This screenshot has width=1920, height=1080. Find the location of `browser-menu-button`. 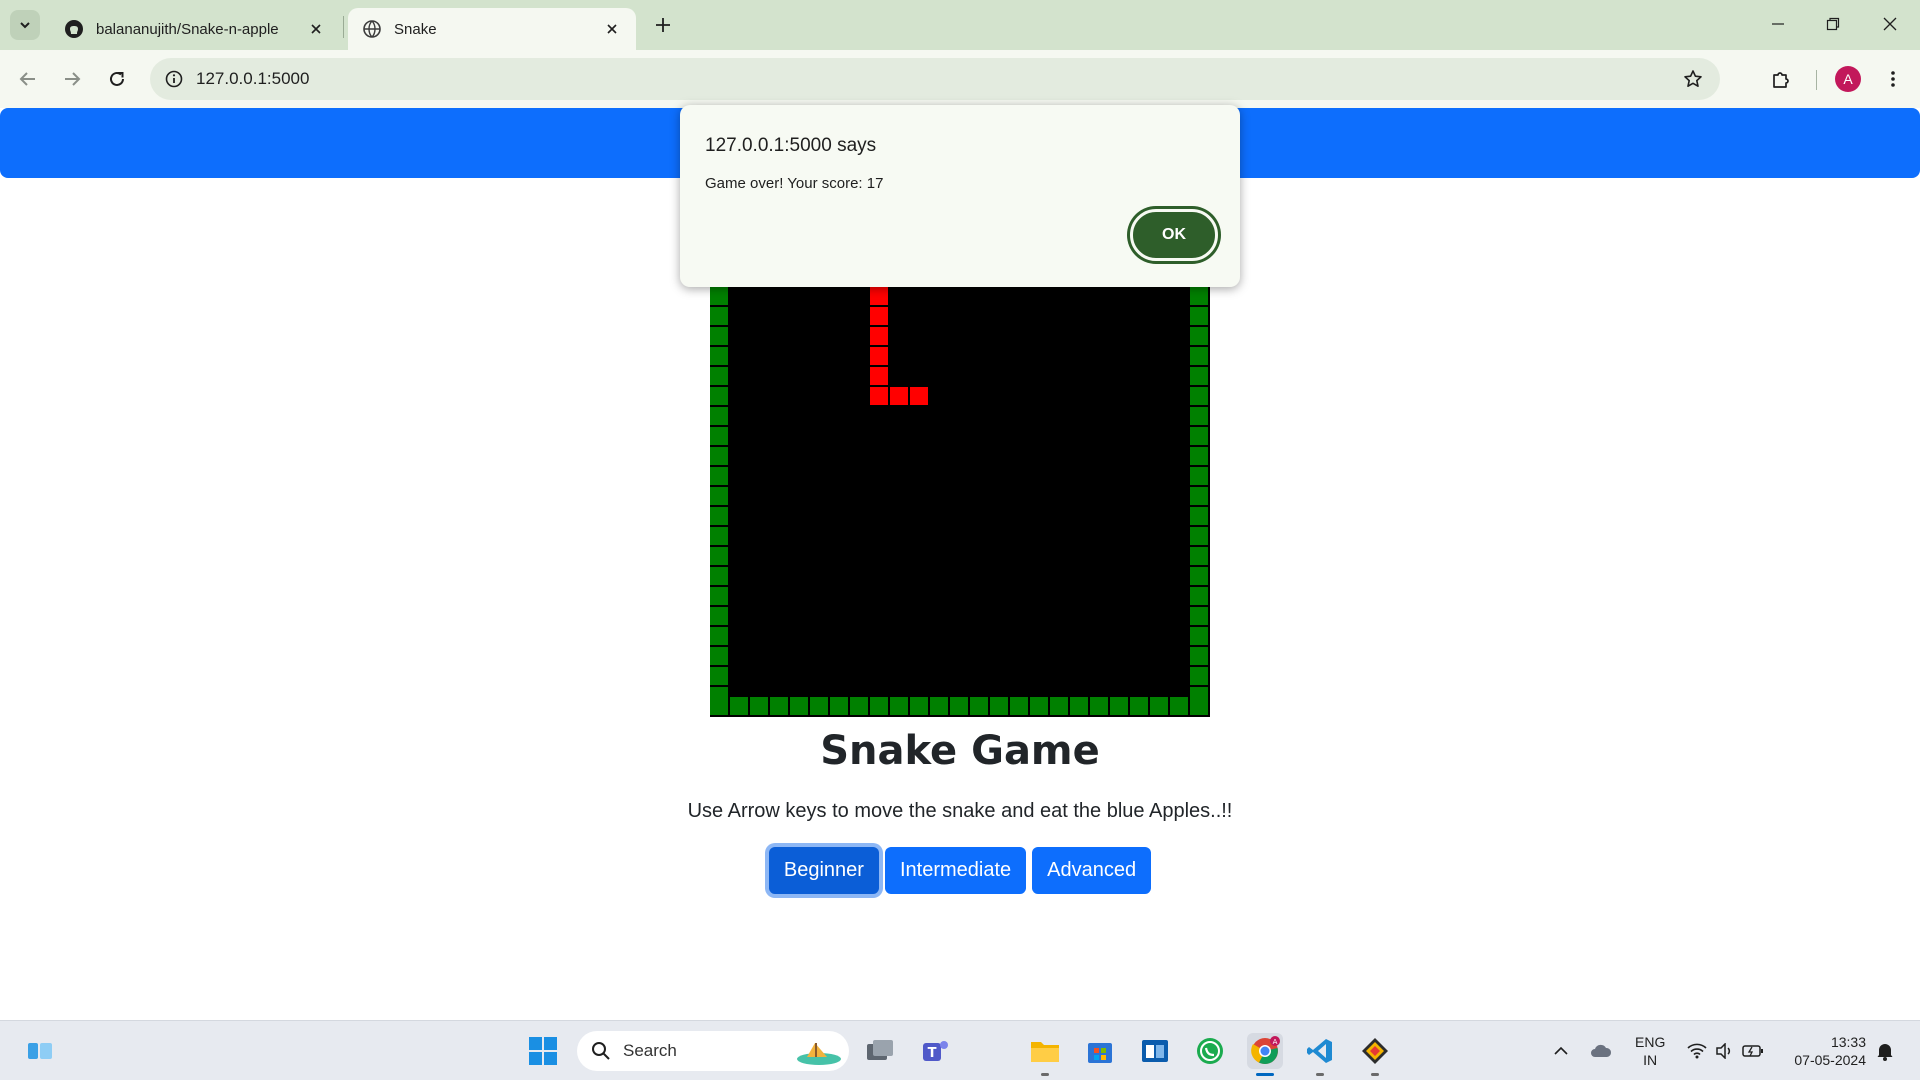

browser-menu-button is located at coordinates (1893, 79).